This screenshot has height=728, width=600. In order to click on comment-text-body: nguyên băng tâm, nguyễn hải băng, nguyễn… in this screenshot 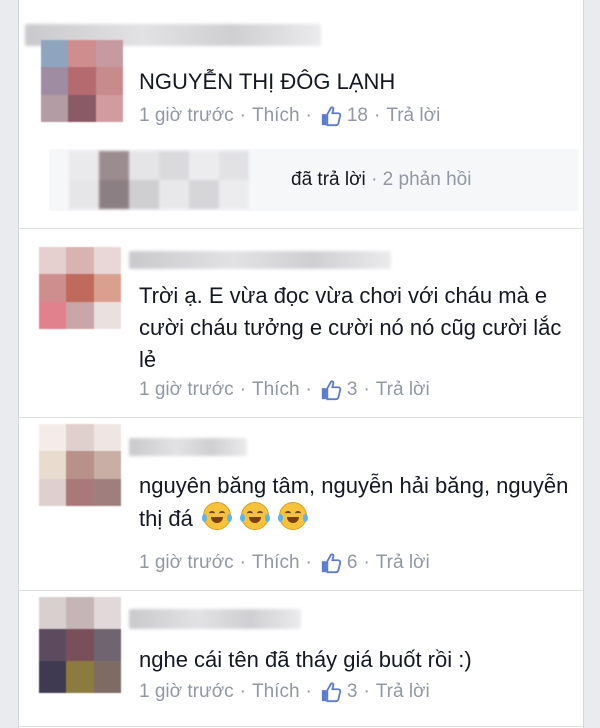, I will do `click(354, 502)`.